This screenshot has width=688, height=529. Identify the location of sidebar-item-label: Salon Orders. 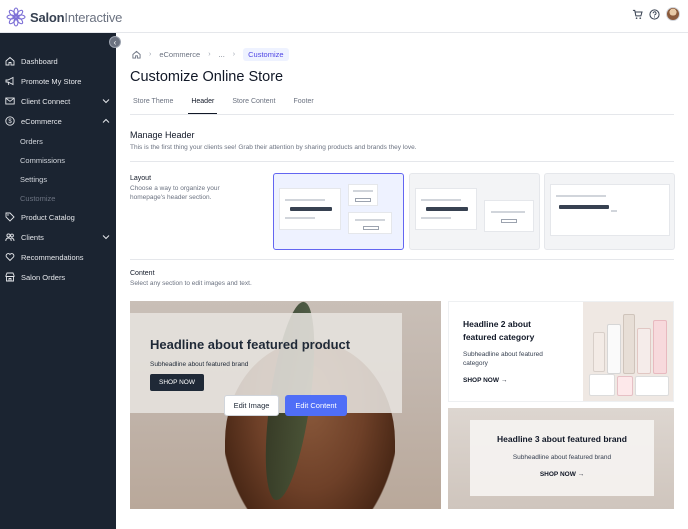
(43, 277).